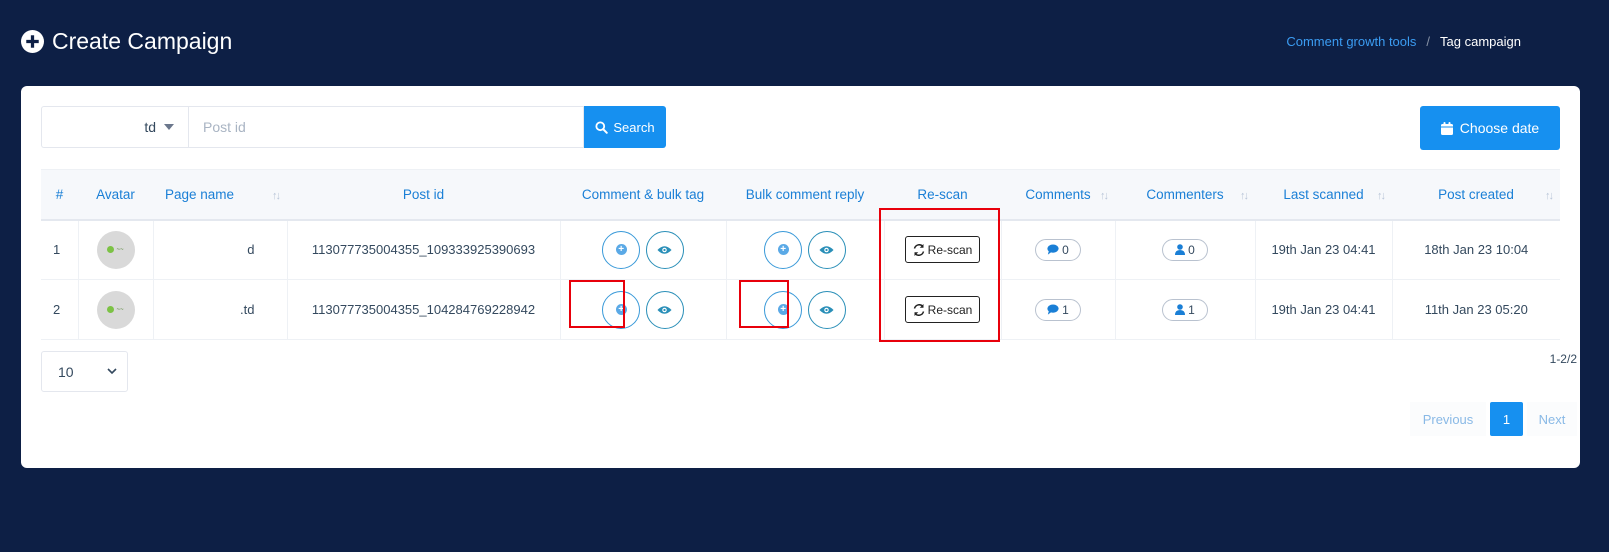 The image size is (1609, 552). I want to click on comments-count-badge: 0, so click(1058, 249).